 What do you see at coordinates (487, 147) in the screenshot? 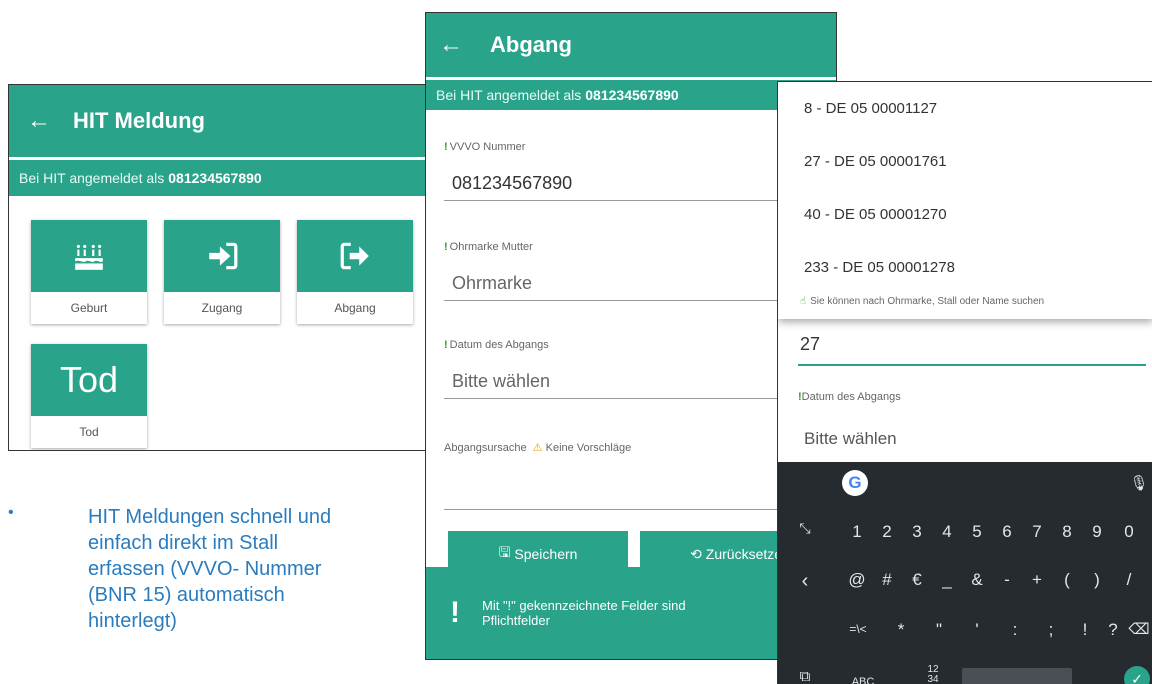
I see `vvvo-label: VVVO Nummer` at bounding box center [487, 147].